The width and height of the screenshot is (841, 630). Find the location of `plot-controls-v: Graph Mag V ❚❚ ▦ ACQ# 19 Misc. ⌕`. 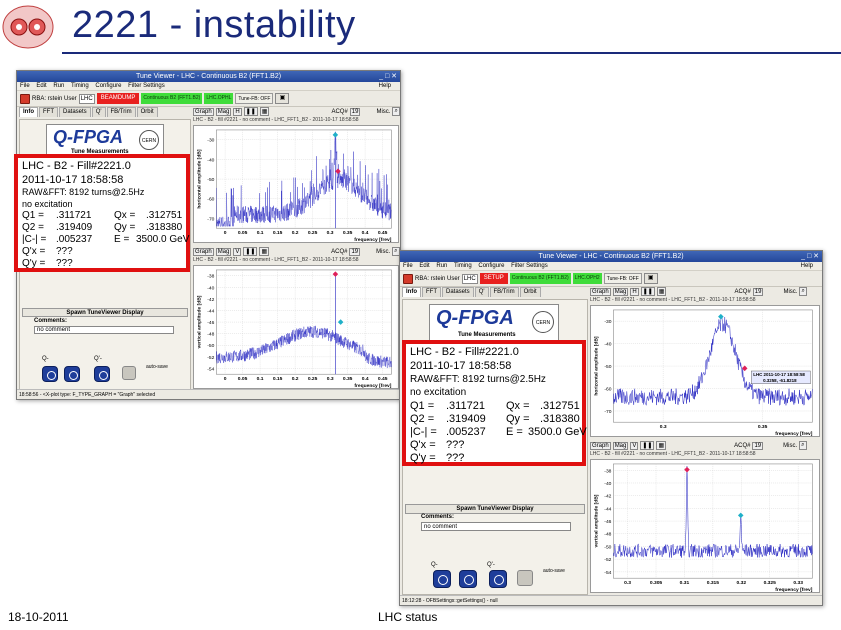

plot-controls-v: Graph Mag V ❚❚ ▦ ACQ# 19 Misc. ⌕ is located at coordinates (698, 445).